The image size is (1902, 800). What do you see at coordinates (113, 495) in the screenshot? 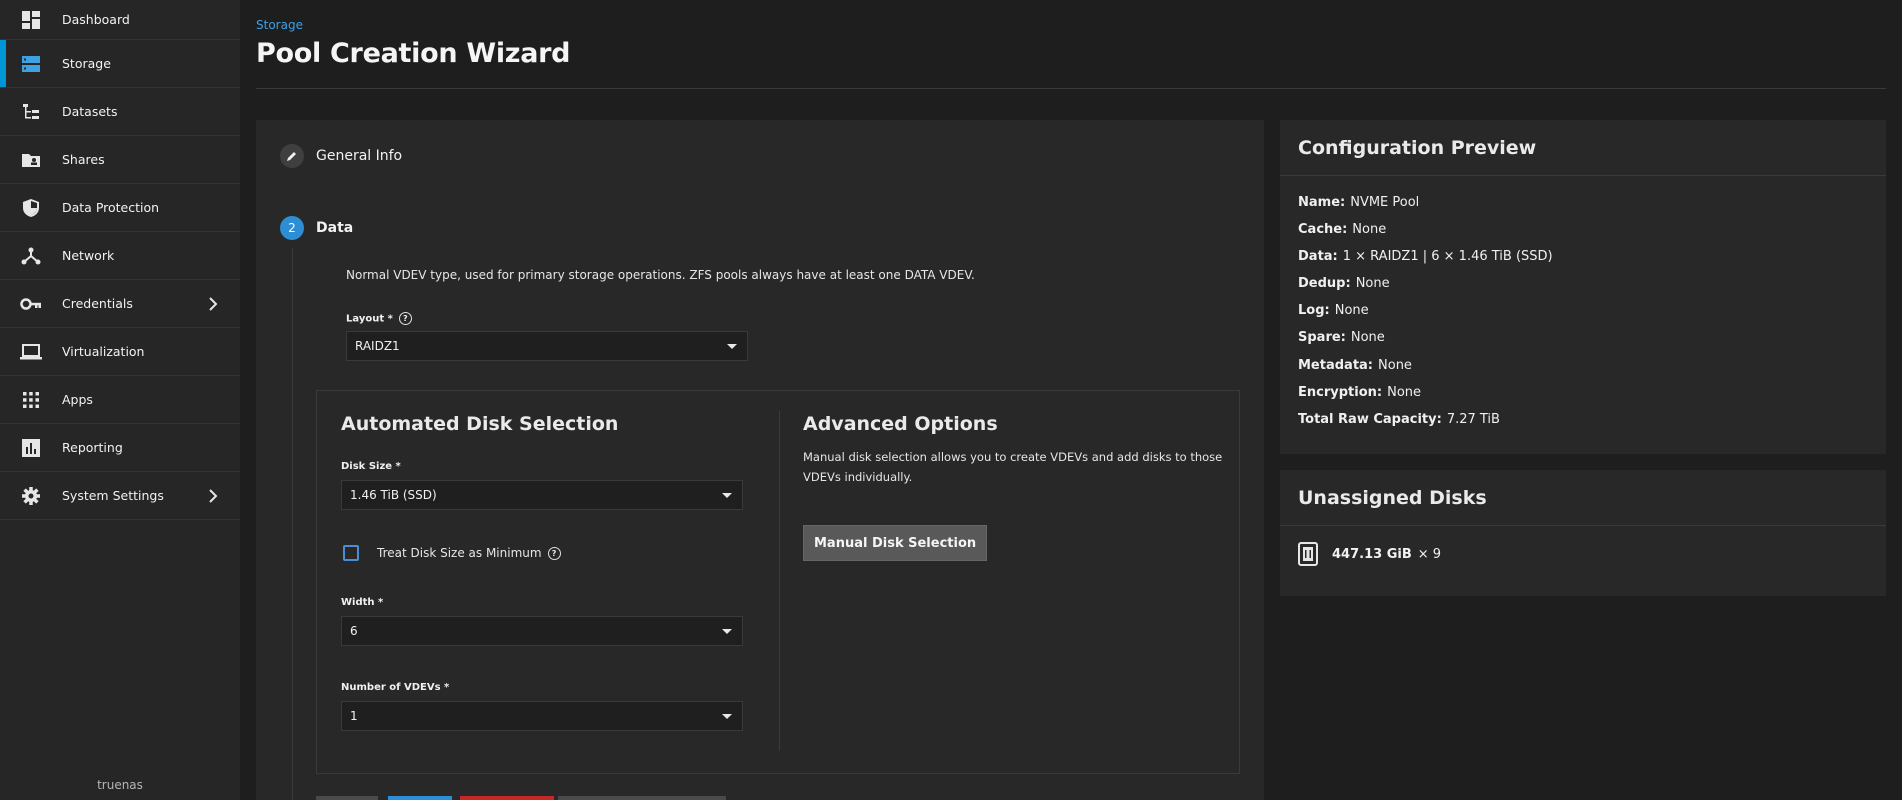
I see `sidebar-item-label: System Settings` at bounding box center [113, 495].